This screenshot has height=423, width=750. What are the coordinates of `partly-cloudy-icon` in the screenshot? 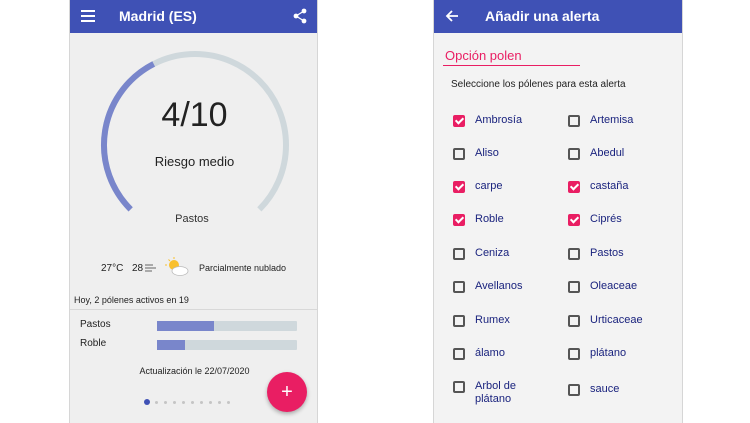 It's located at (177, 266).